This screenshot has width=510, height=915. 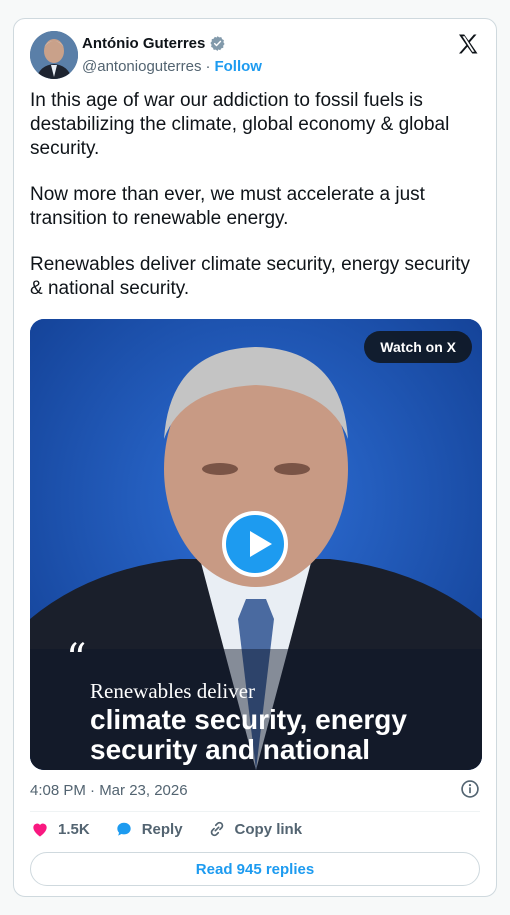 I want to click on author-handle-row: @antonioguterres · Follow, so click(x=172, y=66).